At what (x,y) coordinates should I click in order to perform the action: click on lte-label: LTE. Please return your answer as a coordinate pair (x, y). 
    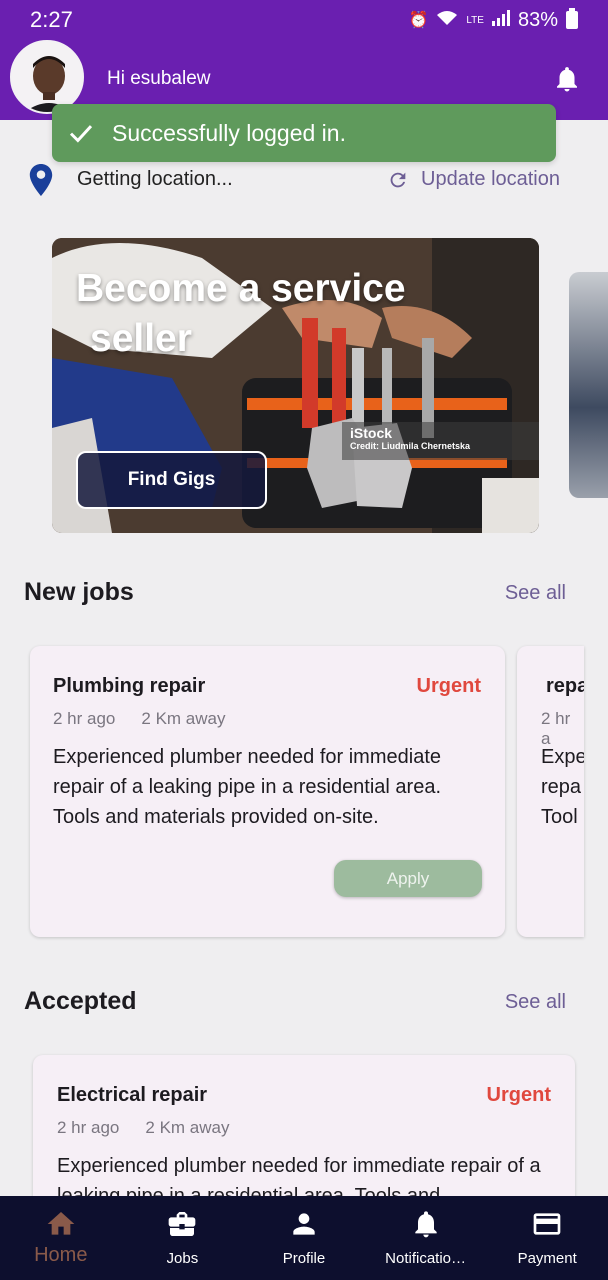
    Looking at the image, I should click on (475, 20).